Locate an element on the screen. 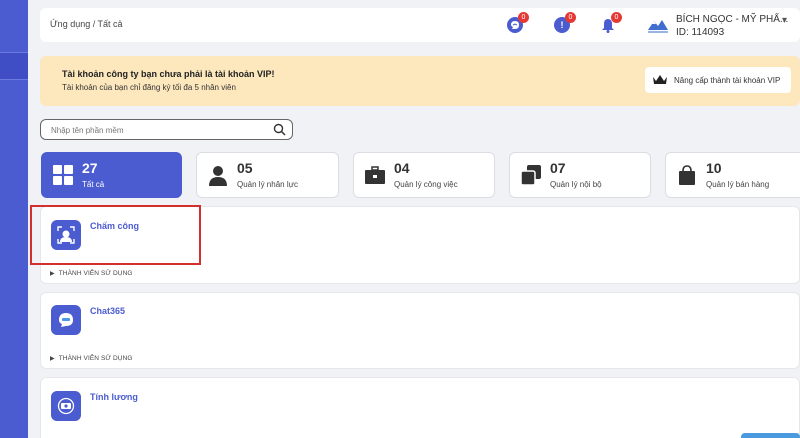 The width and height of the screenshot is (800, 438). bell-badge: 0 is located at coordinates (616, 17).